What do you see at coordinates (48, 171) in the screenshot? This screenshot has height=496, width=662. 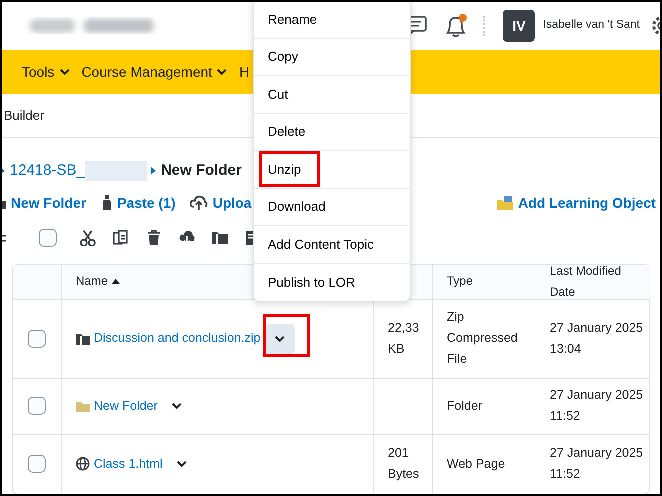 I see `breadcrumb-link: 12418-SB_` at bounding box center [48, 171].